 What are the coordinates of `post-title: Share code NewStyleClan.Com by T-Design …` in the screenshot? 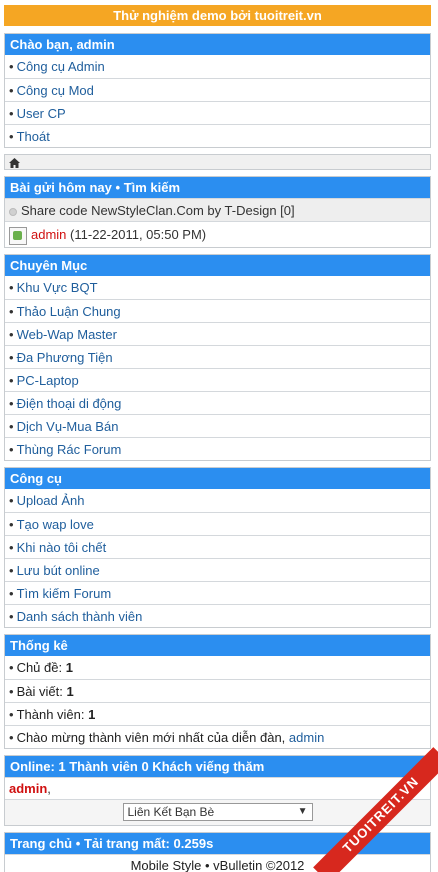 It's located at (158, 210).